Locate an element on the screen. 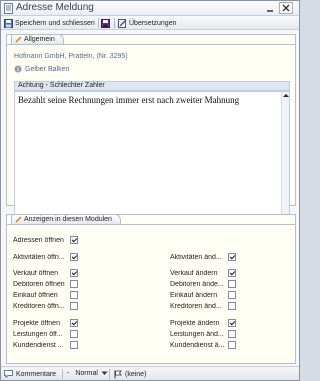 The width and height of the screenshot is (320, 381). comments-label: Kommentare is located at coordinates (36, 374).